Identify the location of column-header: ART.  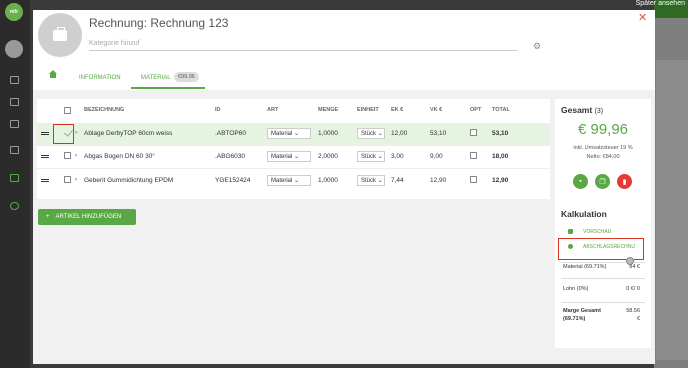
(272, 110).